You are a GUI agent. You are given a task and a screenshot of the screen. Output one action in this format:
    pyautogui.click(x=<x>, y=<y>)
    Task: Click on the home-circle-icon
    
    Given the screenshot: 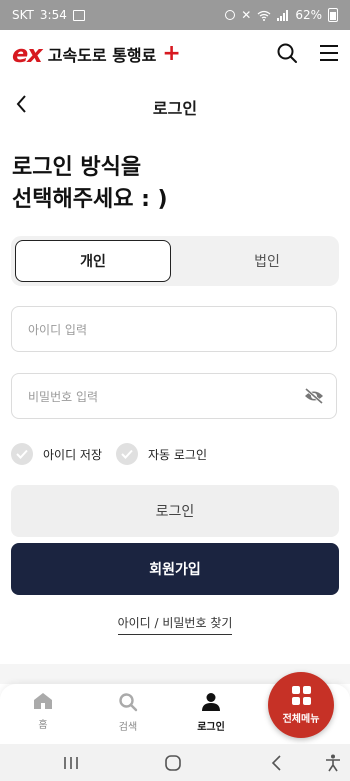 What is the action you would take?
    pyautogui.click(x=173, y=763)
    